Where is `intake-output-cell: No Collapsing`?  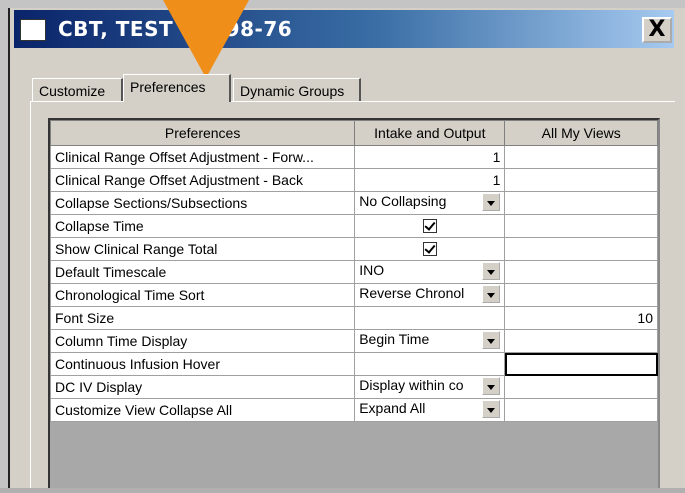 intake-output-cell: No Collapsing is located at coordinates (430, 203).